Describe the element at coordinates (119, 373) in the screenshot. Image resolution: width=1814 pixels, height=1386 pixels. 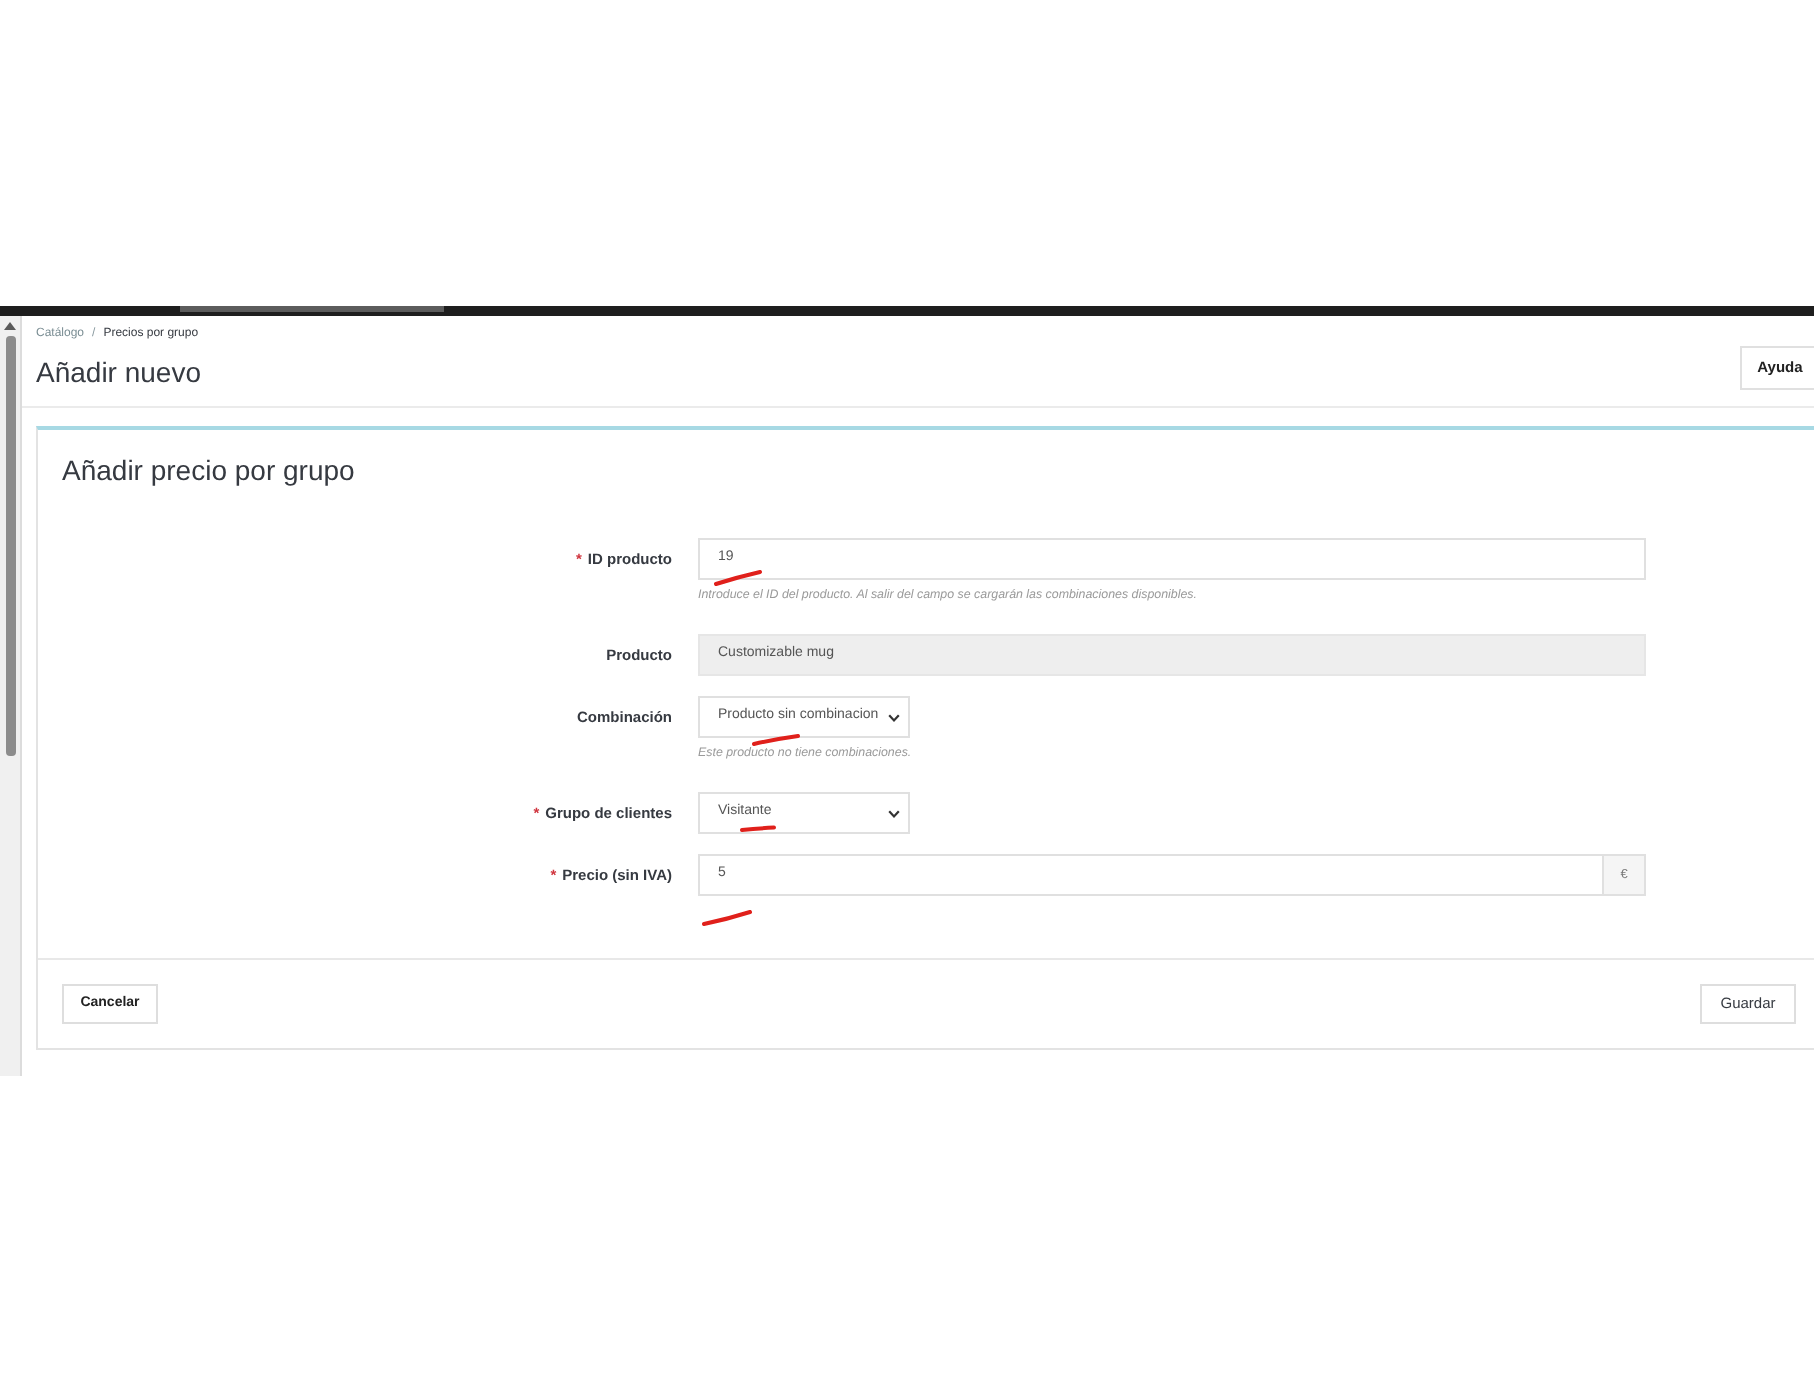
I see `page-title: Añadir nuevo` at that location.